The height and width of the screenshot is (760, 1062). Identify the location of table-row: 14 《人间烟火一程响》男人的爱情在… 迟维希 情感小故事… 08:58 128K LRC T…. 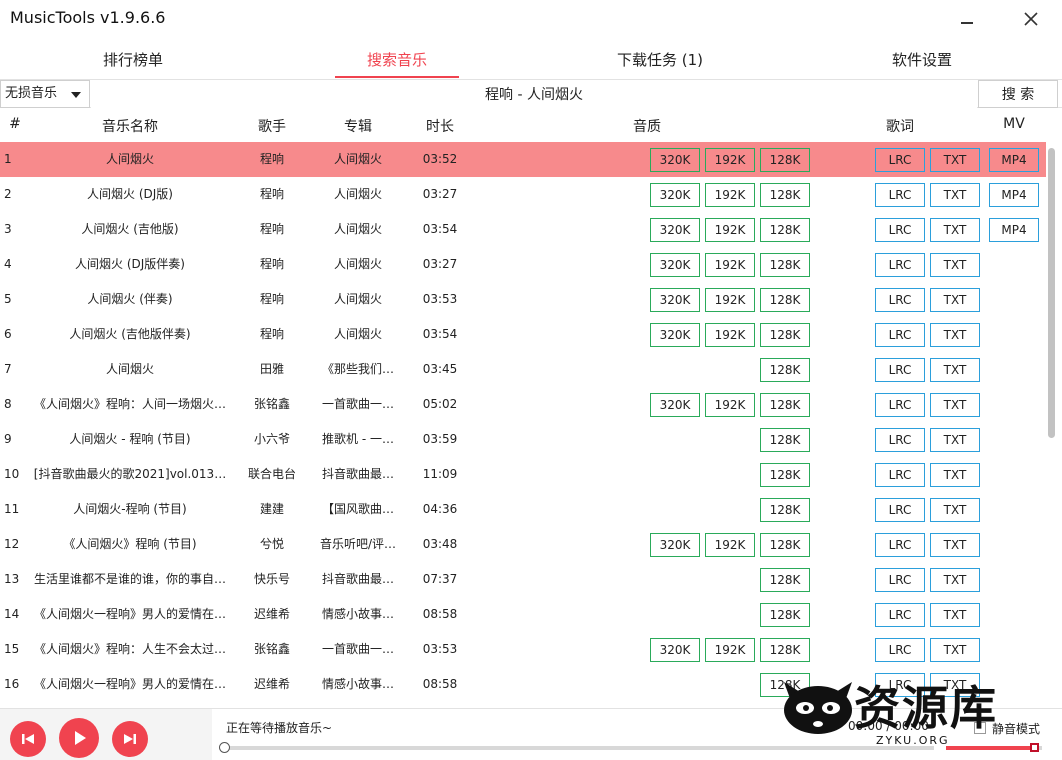
(523, 614).